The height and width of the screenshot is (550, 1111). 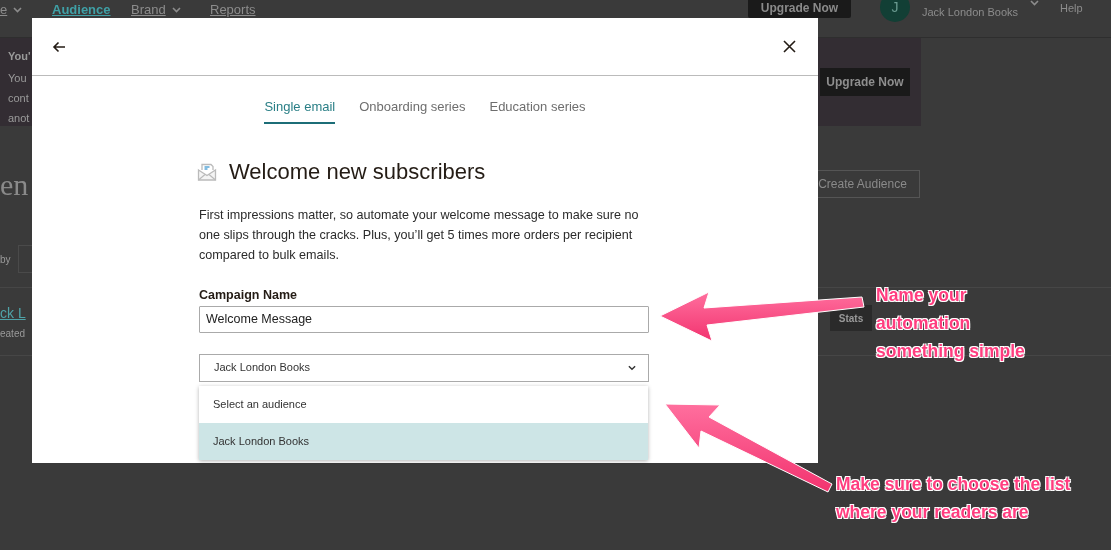 What do you see at coordinates (17, 78) in the screenshot?
I see `banner-text: You` at bounding box center [17, 78].